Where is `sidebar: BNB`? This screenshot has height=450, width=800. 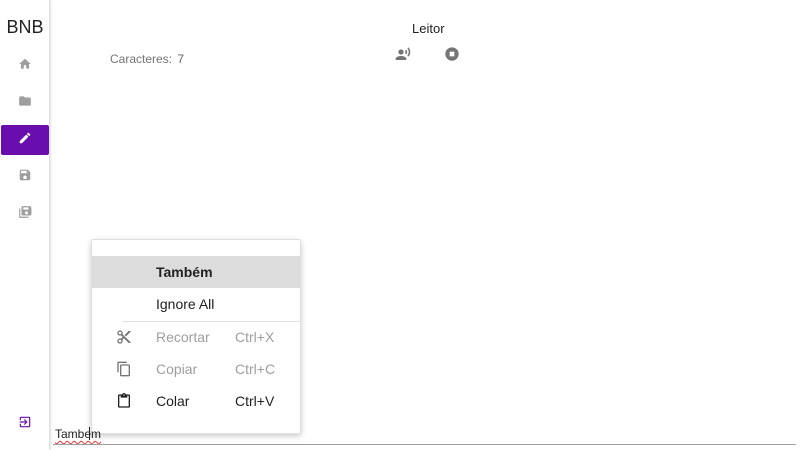
sidebar: BNB is located at coordinates (25, 225).